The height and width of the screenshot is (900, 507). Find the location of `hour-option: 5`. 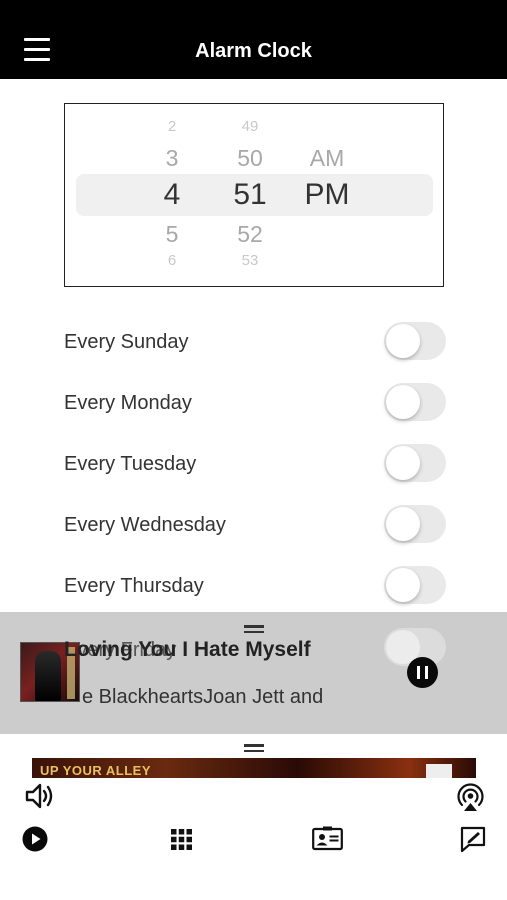

hour-option: 5 is located at coordinates (172, 234).